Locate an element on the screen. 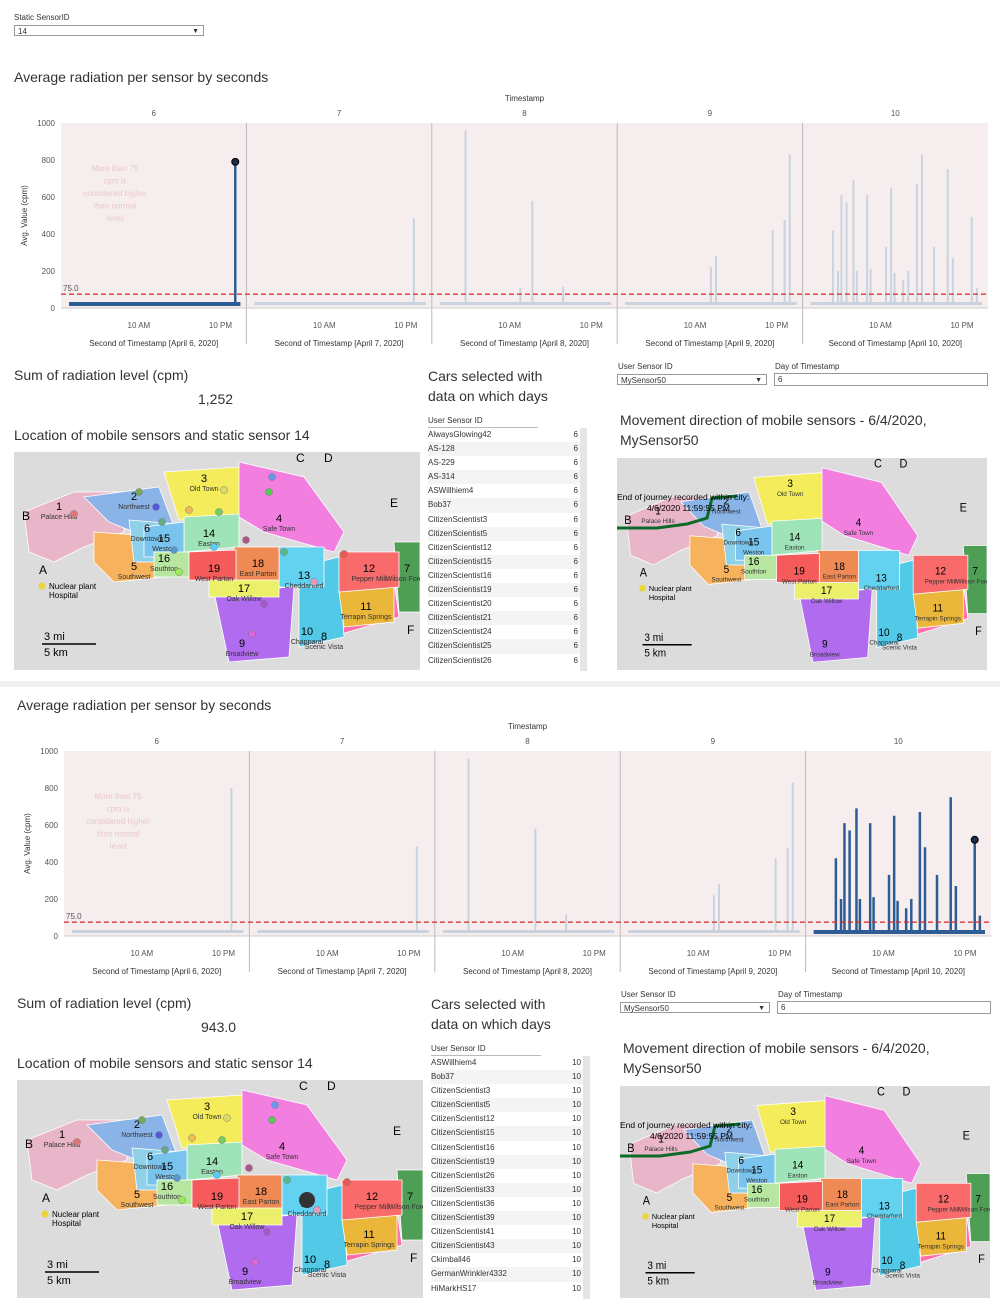 This screenshot has width=1000, height=1315. list-item: CitizenScientist19 10 is located at coordinates (510, 1161).